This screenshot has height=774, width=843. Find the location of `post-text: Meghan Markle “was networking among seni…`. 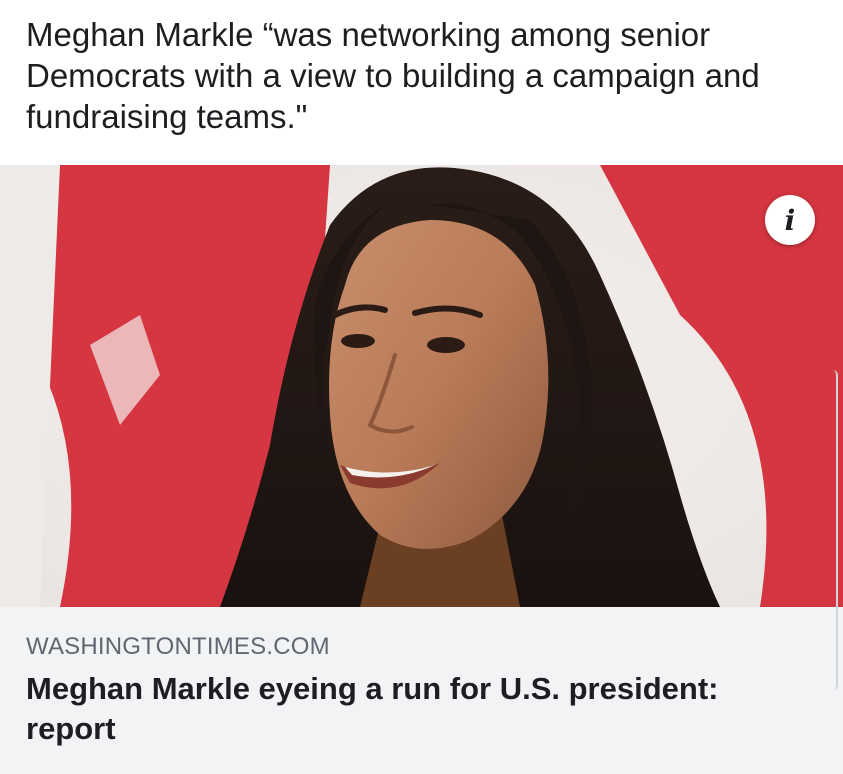

post-text: Meghan Markle “was networking among seni… is located at coordinates (393, 75).